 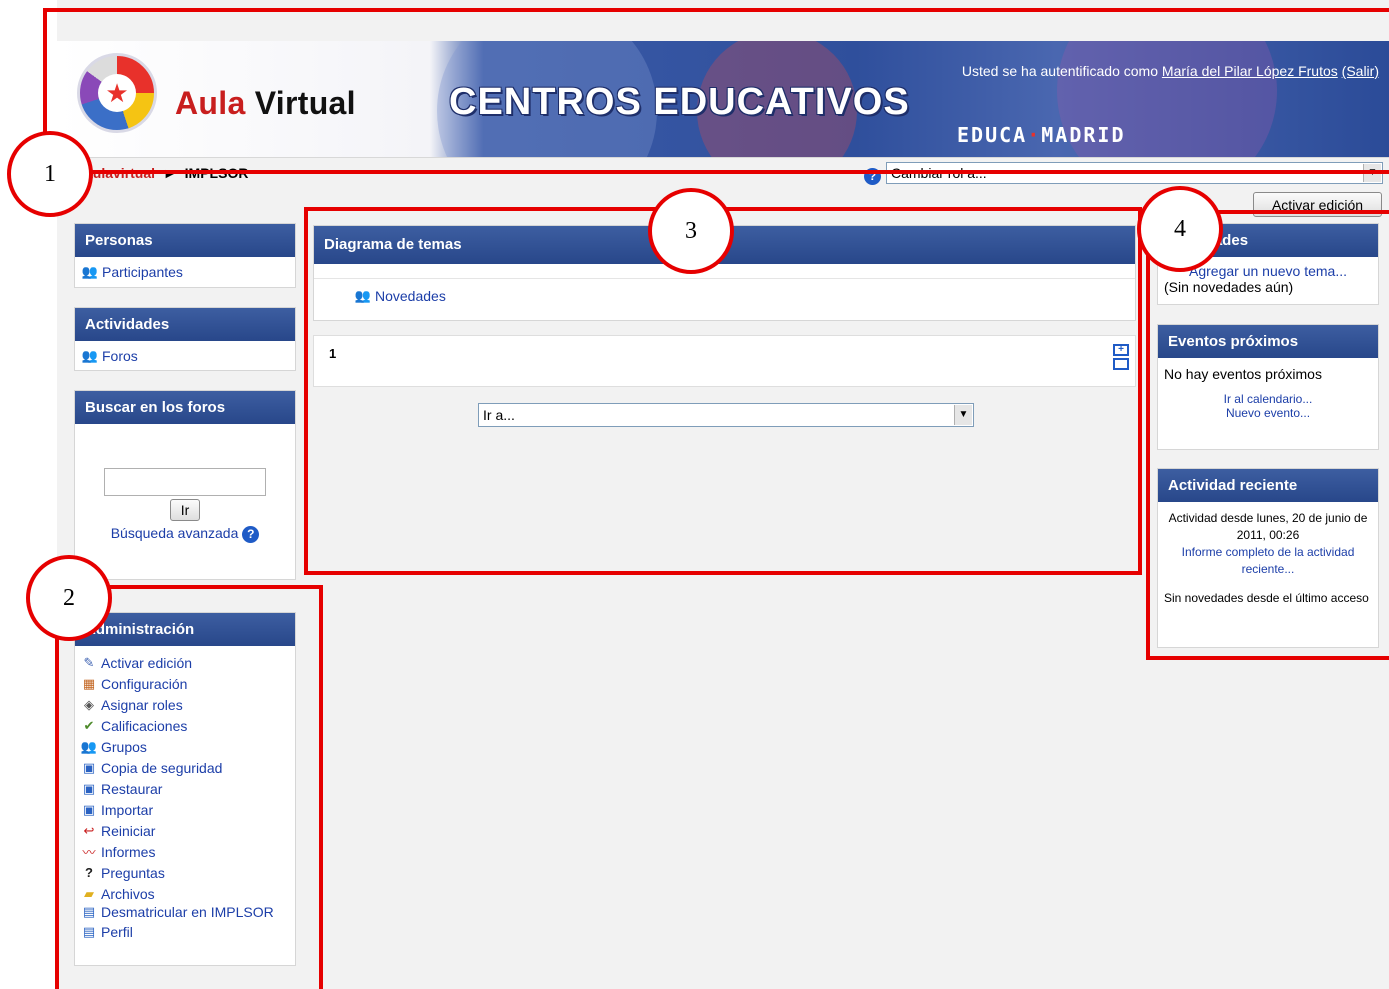 I want to click on brand-title: Aula Virtual, so click(x=265, y=103).